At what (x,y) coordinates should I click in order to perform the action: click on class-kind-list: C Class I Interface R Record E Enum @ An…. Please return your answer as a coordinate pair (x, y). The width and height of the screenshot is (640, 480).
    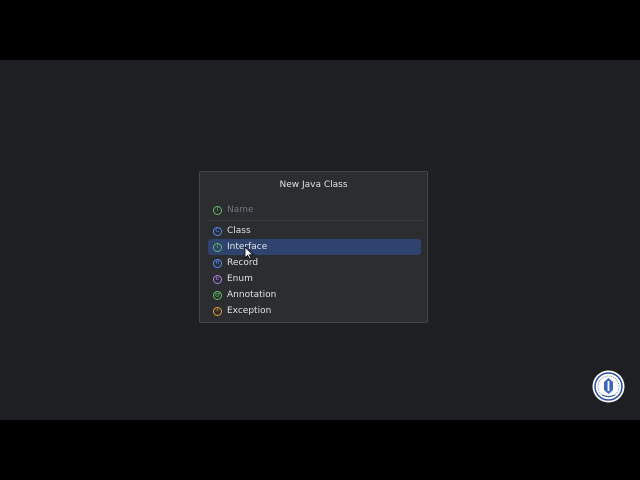
    Looking at the image, I should click on (314, 271).